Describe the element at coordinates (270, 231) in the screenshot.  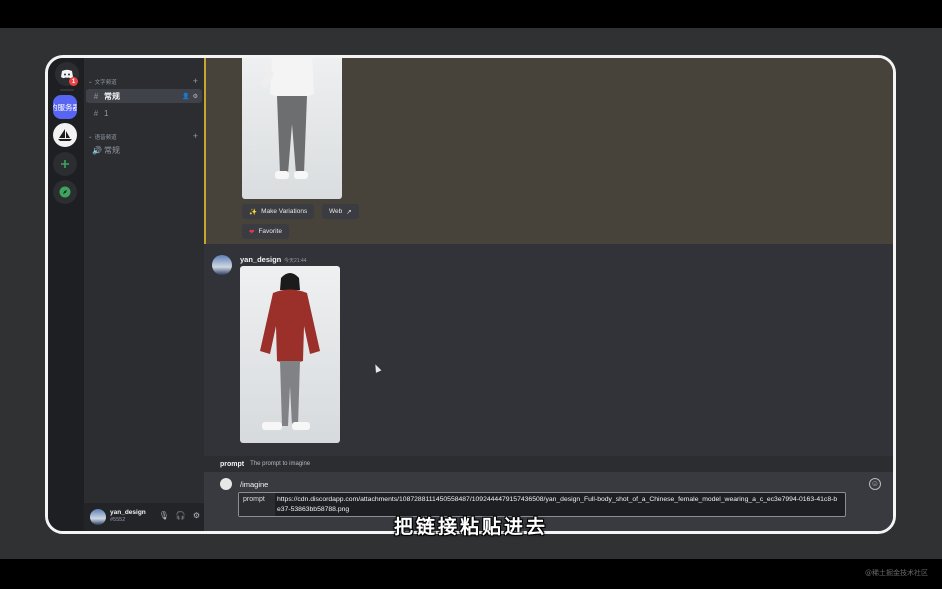
I see `button-label: Favorite` at that location.